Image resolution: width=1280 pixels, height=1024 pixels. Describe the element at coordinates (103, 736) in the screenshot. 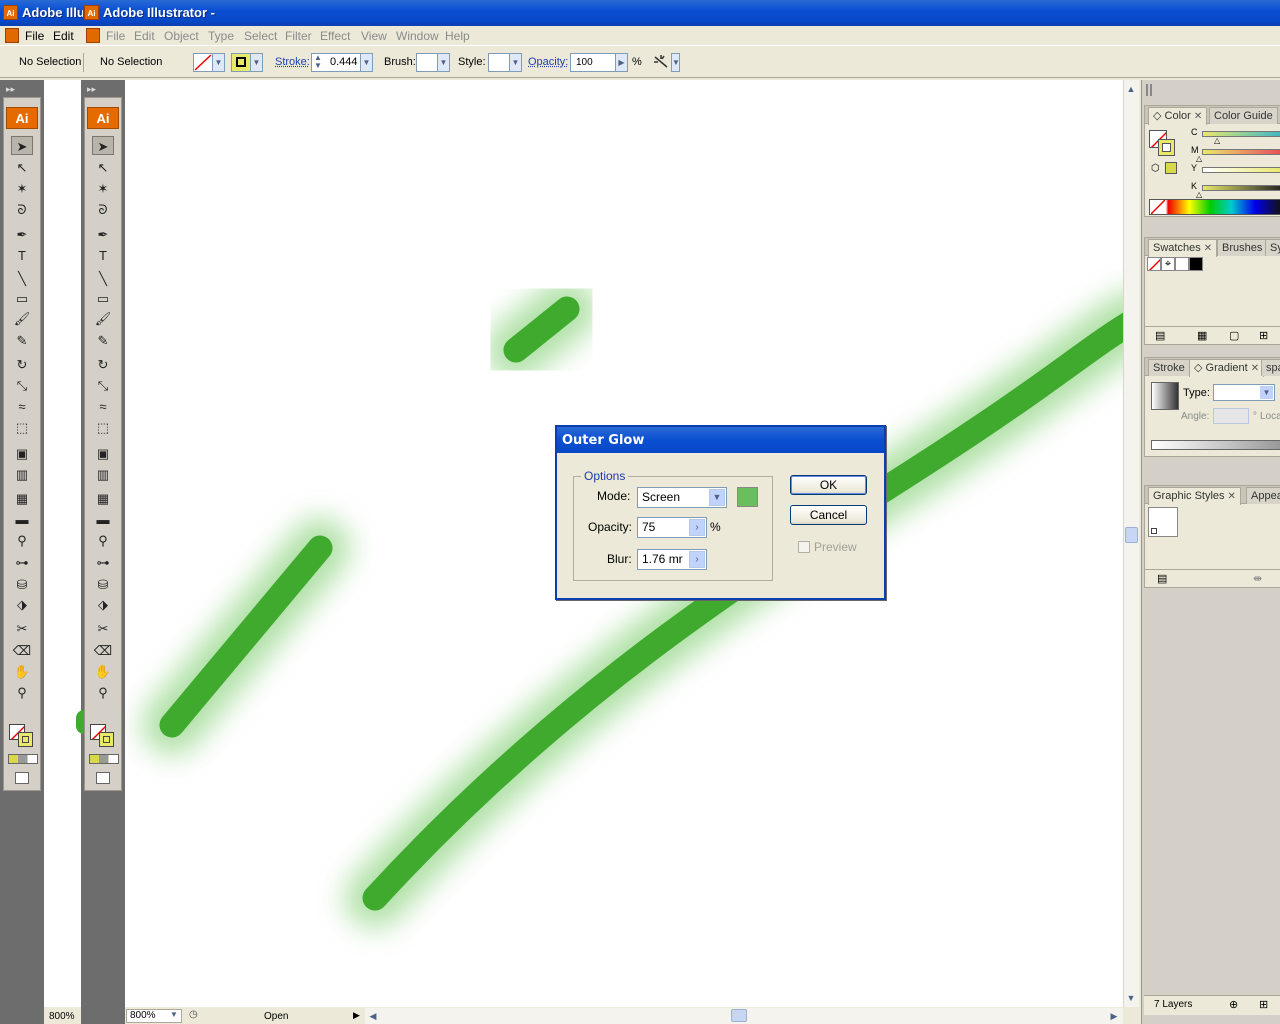

I see `fill-stroke-icon` at that location.